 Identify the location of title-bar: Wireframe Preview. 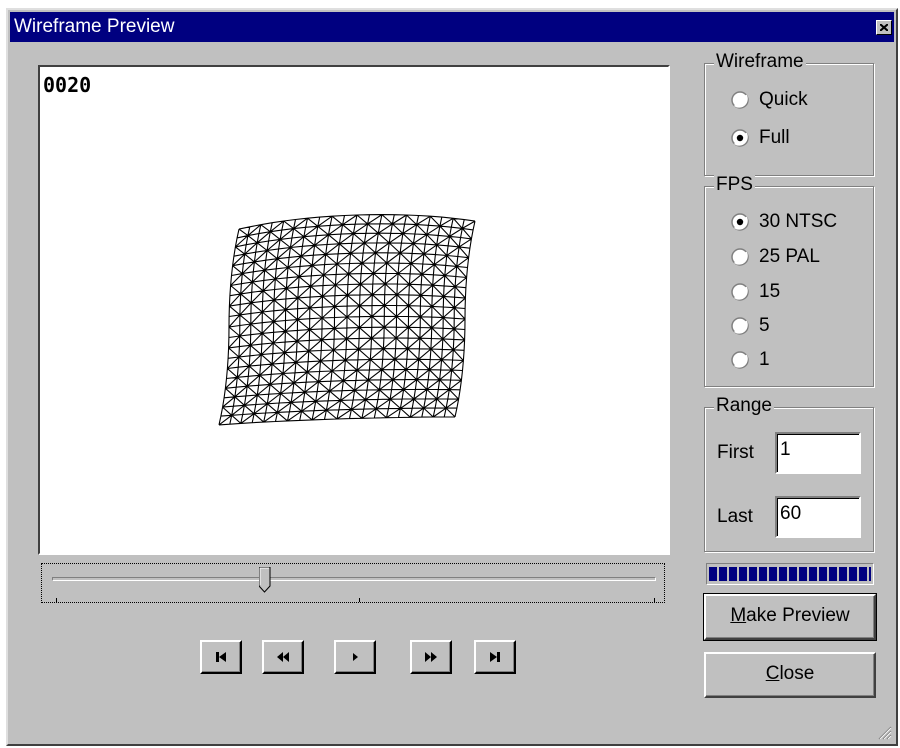
(452, 27).